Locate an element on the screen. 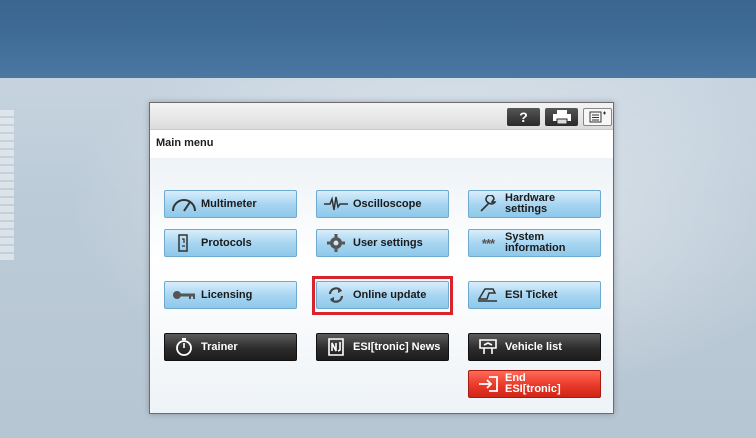  oscilloscope-button: Oscilloscope is located at coordinates (382, 204).